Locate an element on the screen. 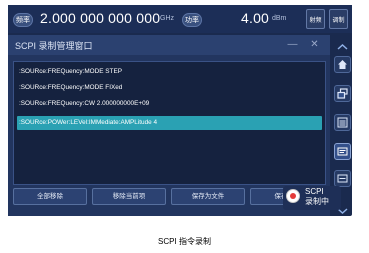 This screenshot has height=253, width=369. mod-indicator is located at coordinates (338, 14).